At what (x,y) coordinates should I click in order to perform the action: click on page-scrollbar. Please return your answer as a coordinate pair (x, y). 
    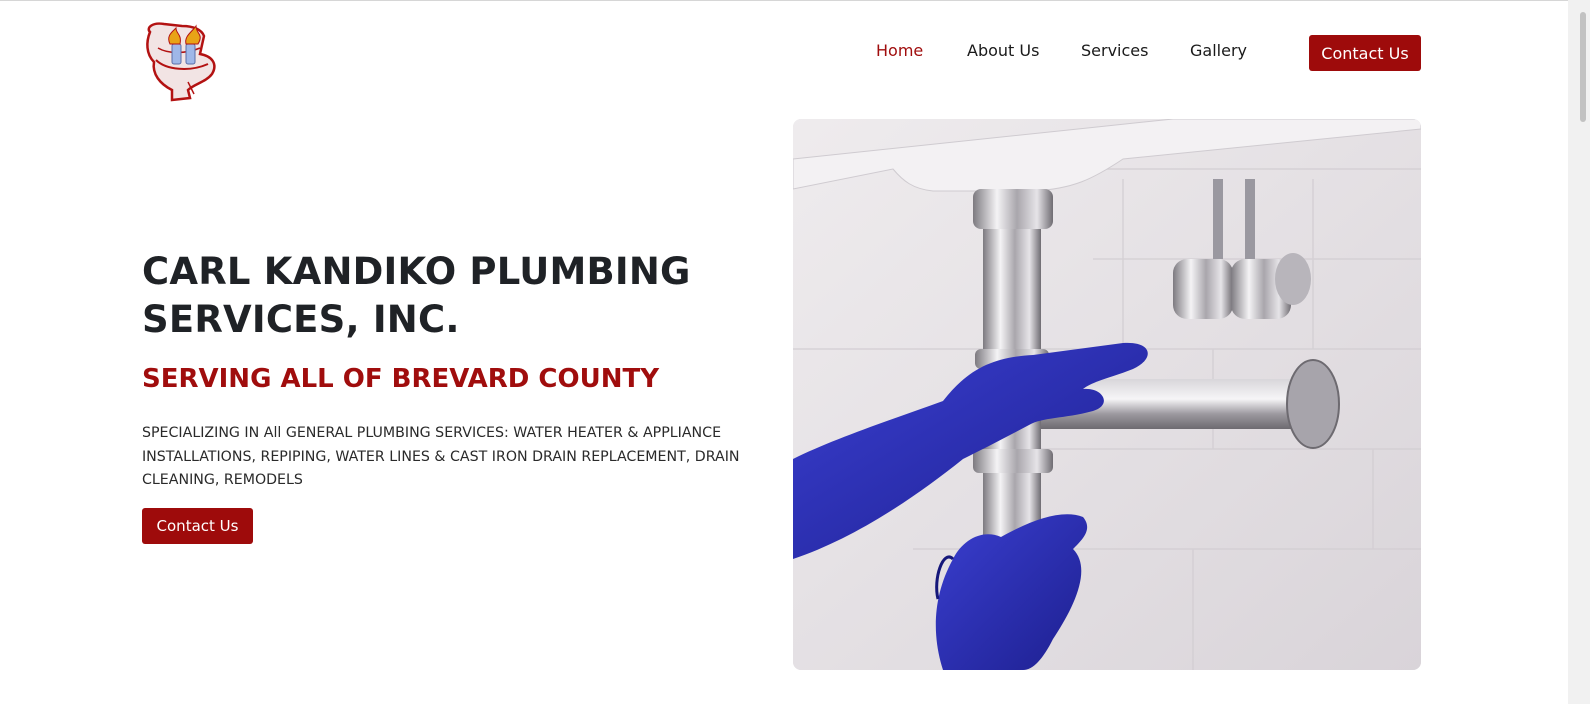
    Looking at the image, I should click on (1579, 352).